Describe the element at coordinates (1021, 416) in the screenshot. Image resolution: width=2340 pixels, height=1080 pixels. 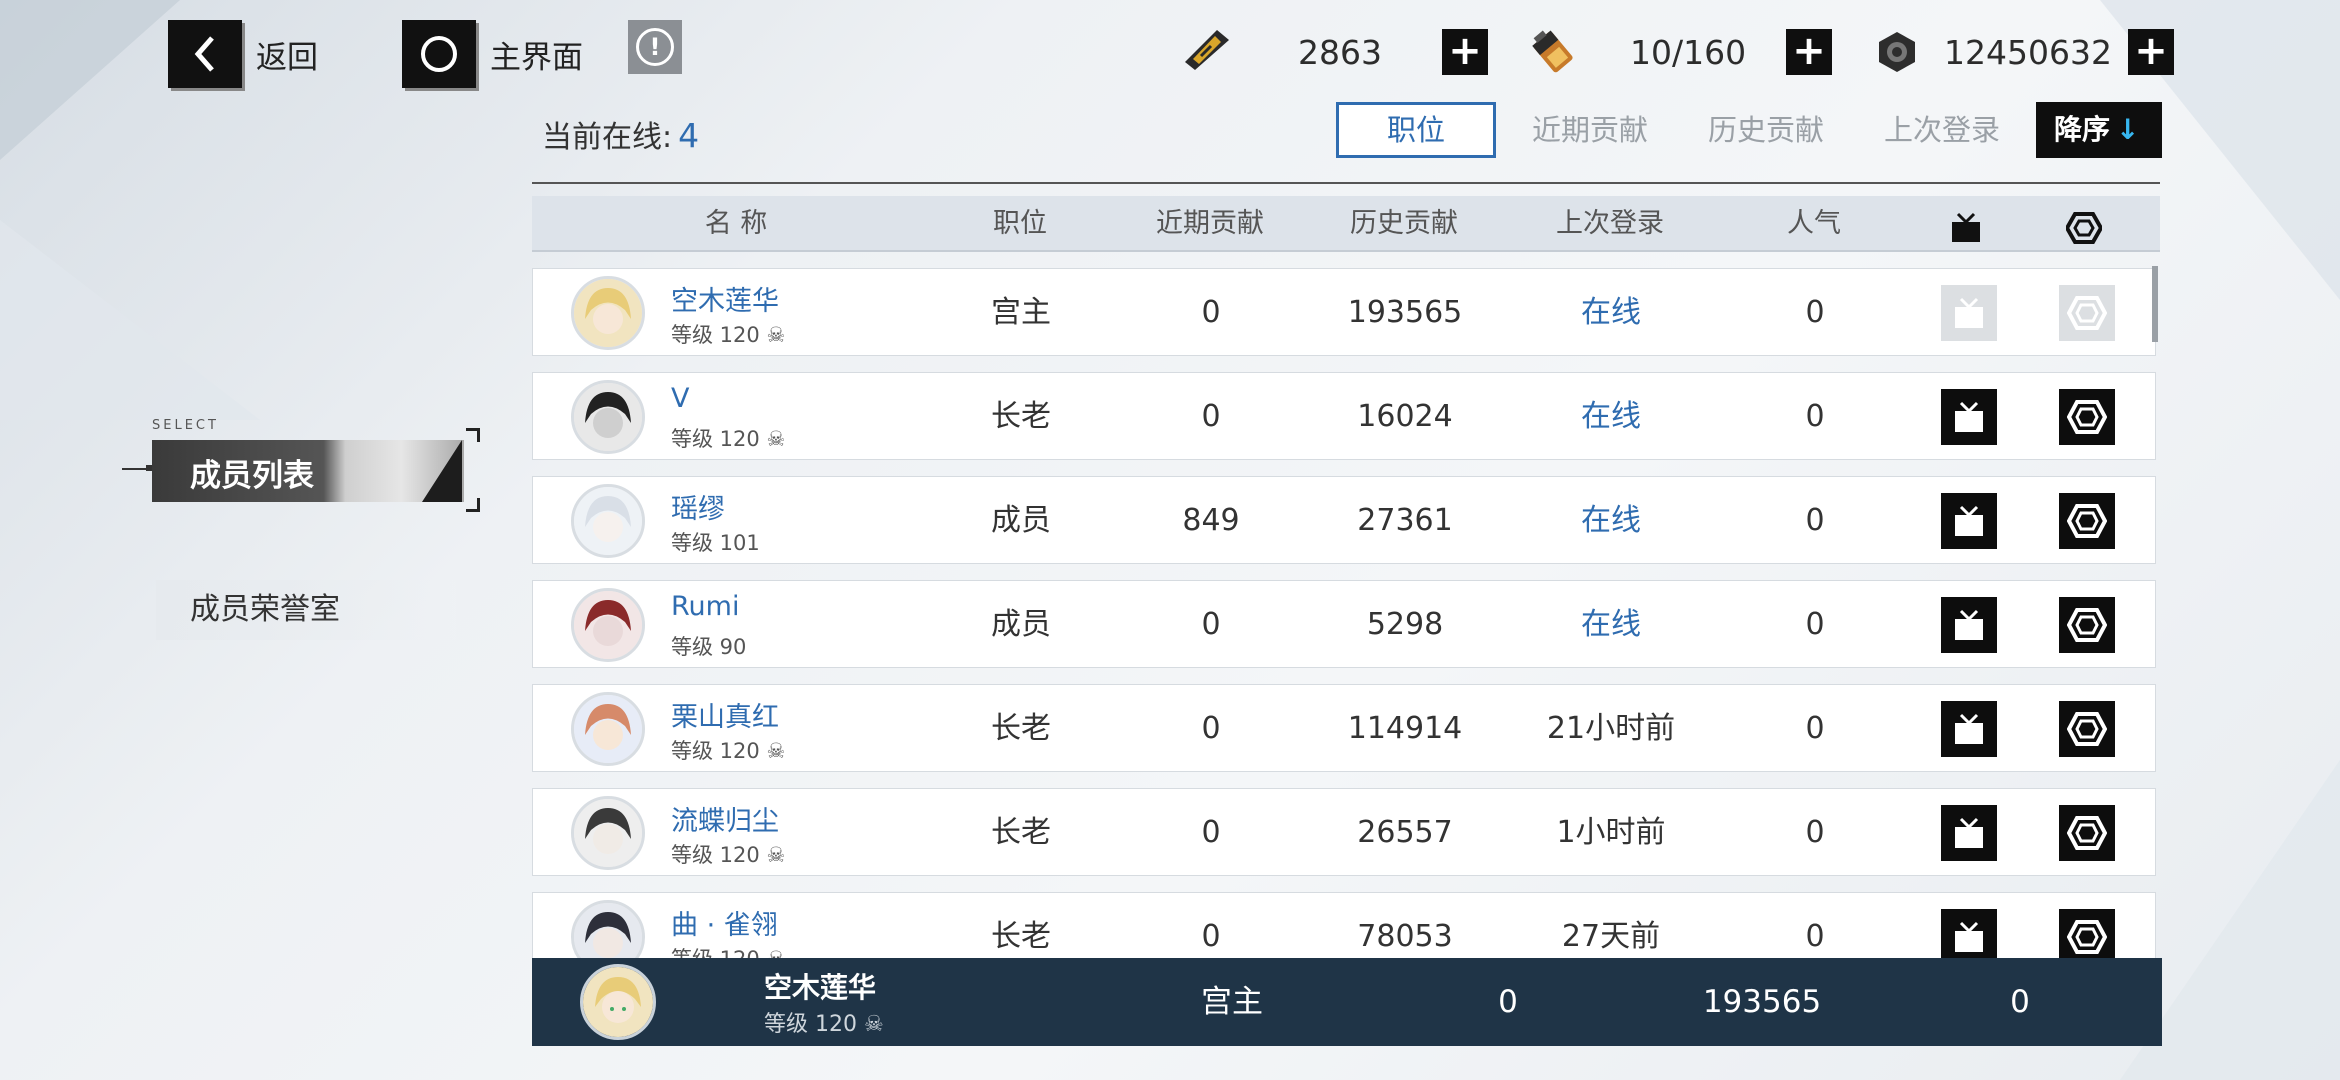
I see `member-role: 长老` at that location.